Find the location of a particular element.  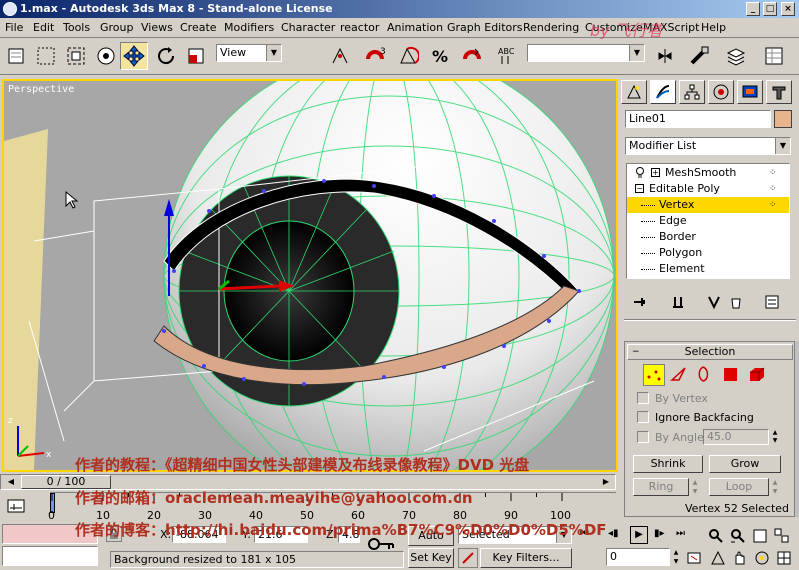

select-by-name-icon is located at coordinates (106, 56).